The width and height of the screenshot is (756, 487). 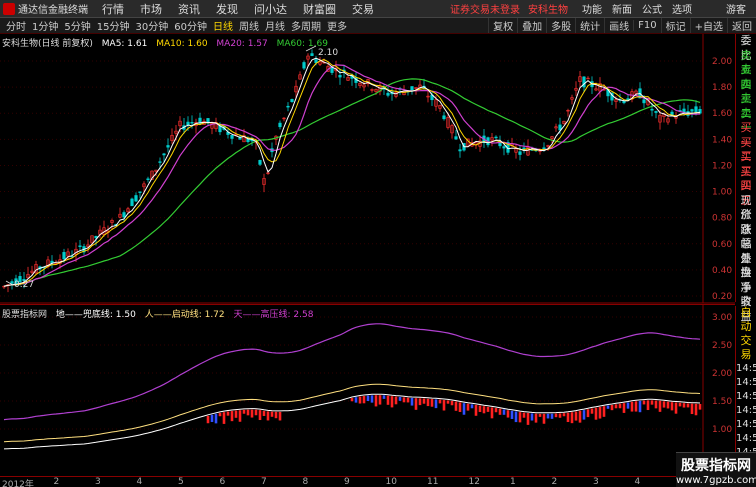 I want to click on watermark: 股票指标网 www.7gpzb.com, so click(x=716, y=469).